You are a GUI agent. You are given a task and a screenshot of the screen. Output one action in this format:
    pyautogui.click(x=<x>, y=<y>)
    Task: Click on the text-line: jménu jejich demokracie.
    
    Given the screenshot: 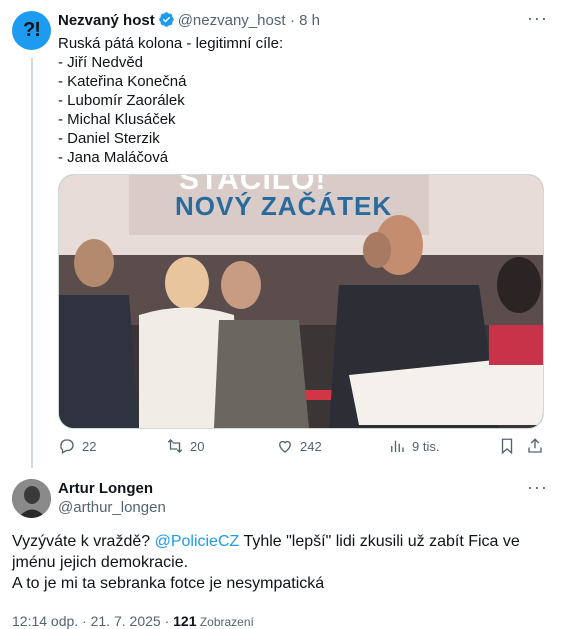 What is the action you would take?
    pyautogui.click(x=100, y=562)
    